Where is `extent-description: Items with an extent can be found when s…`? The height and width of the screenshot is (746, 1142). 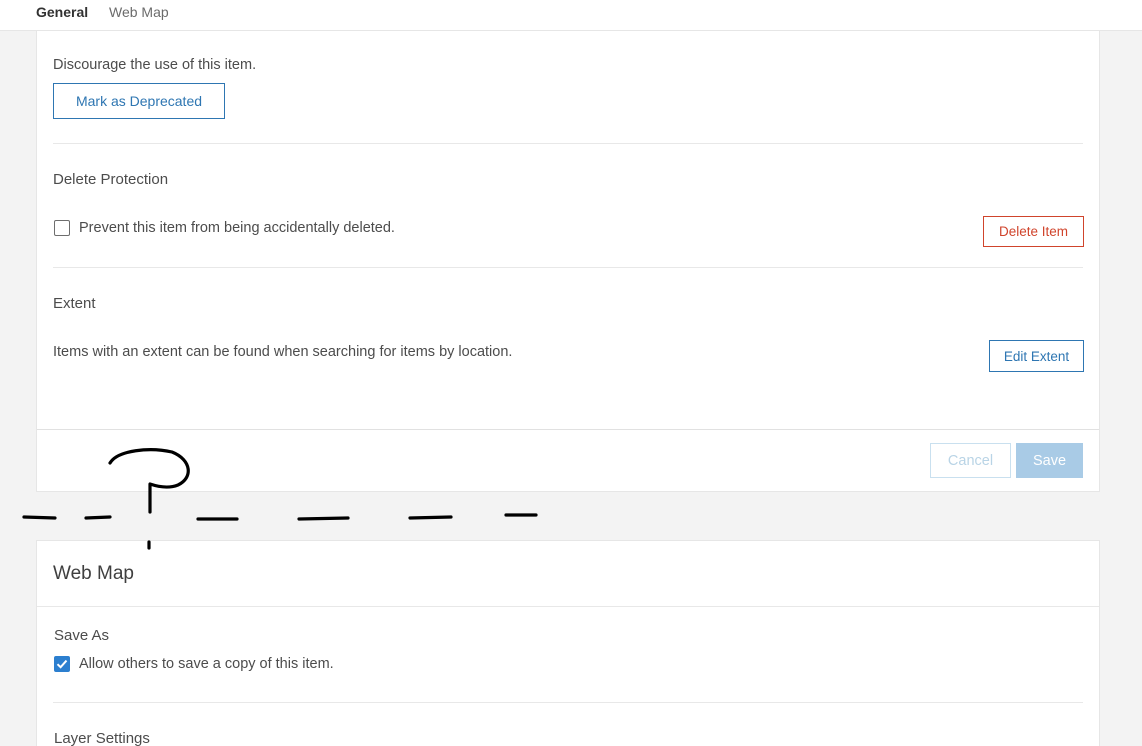
extent-description: Items with an extent can be found when s… is located at coordinates (283, 352).